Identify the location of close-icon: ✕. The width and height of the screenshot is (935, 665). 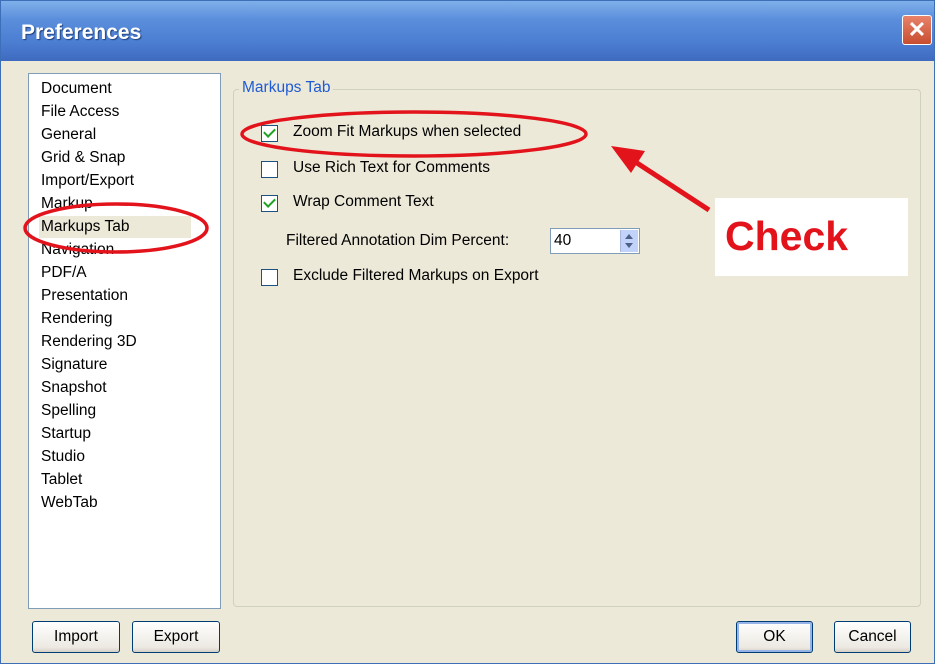
(917, 29).